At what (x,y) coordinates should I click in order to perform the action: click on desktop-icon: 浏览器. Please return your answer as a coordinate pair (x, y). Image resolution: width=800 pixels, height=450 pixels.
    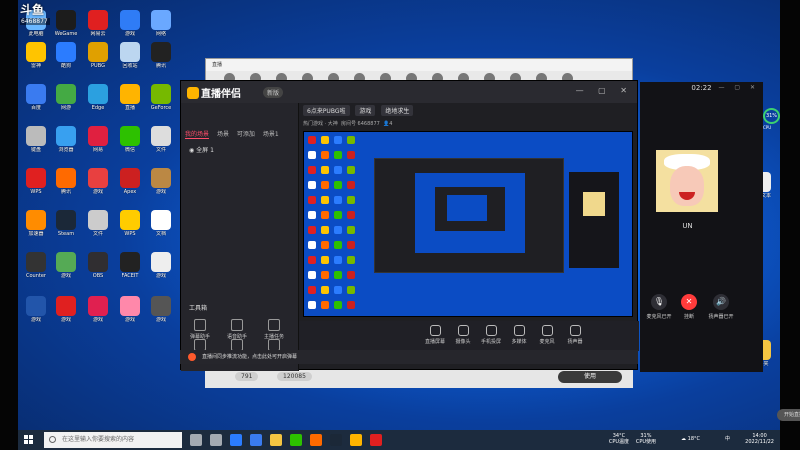
    Looking at the image, I should click on (66, 141).